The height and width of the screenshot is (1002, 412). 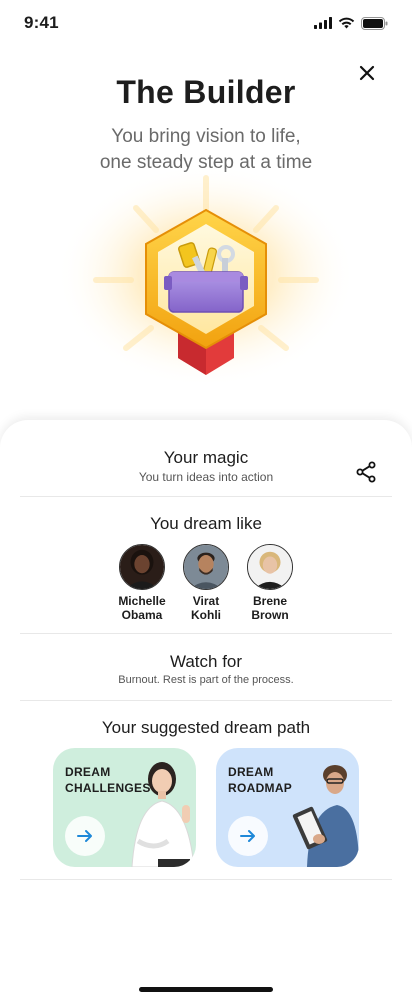 I want to click on dream-roadmap-card: DREAM ROADMAP, so click(x=287, y=807).